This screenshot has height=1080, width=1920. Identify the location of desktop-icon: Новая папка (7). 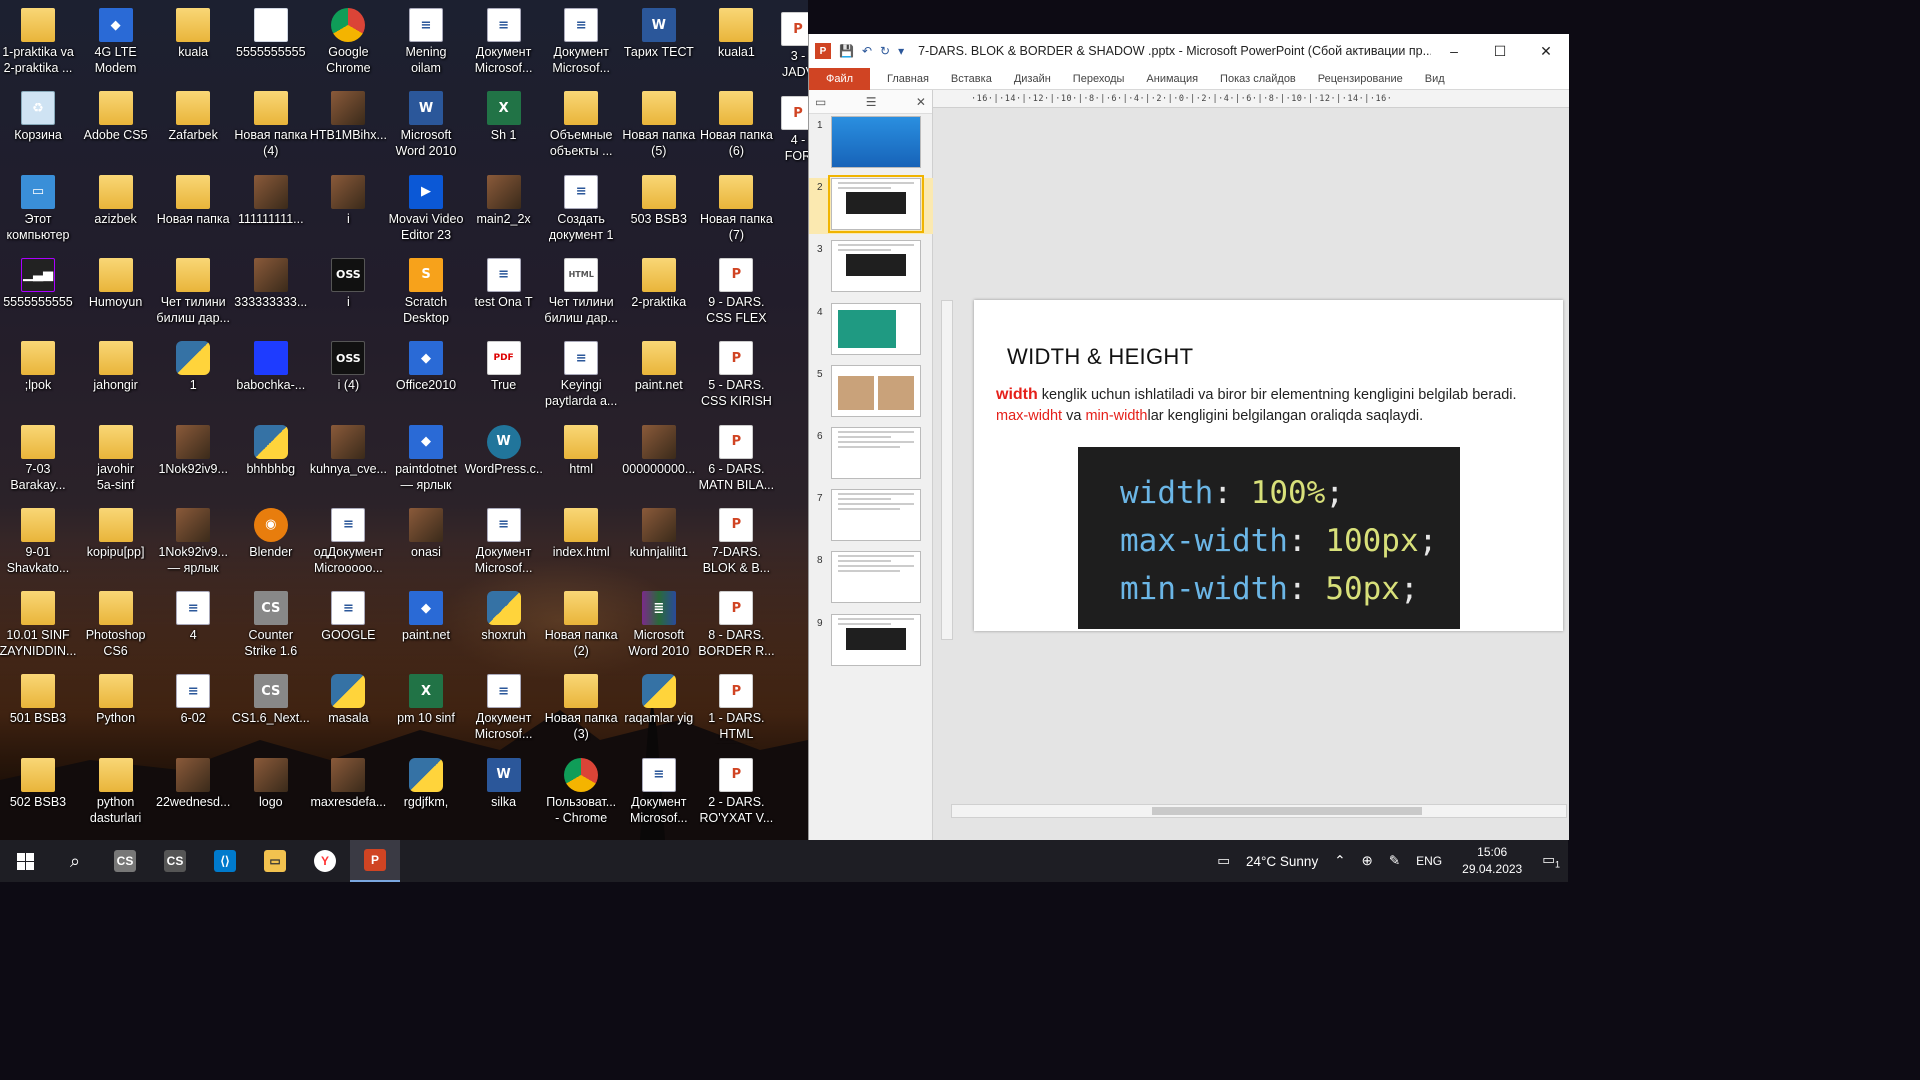
(736, 207).